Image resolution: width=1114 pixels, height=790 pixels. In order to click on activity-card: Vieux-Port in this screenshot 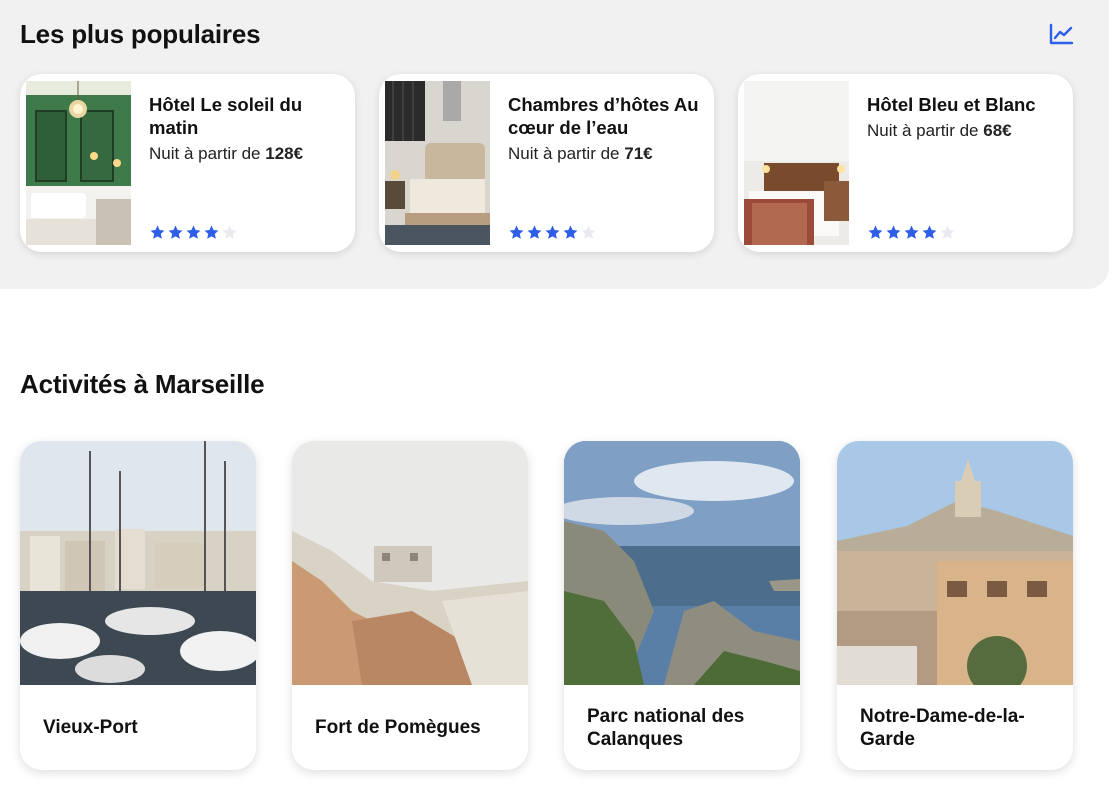, I will do `click(138, 605)`.